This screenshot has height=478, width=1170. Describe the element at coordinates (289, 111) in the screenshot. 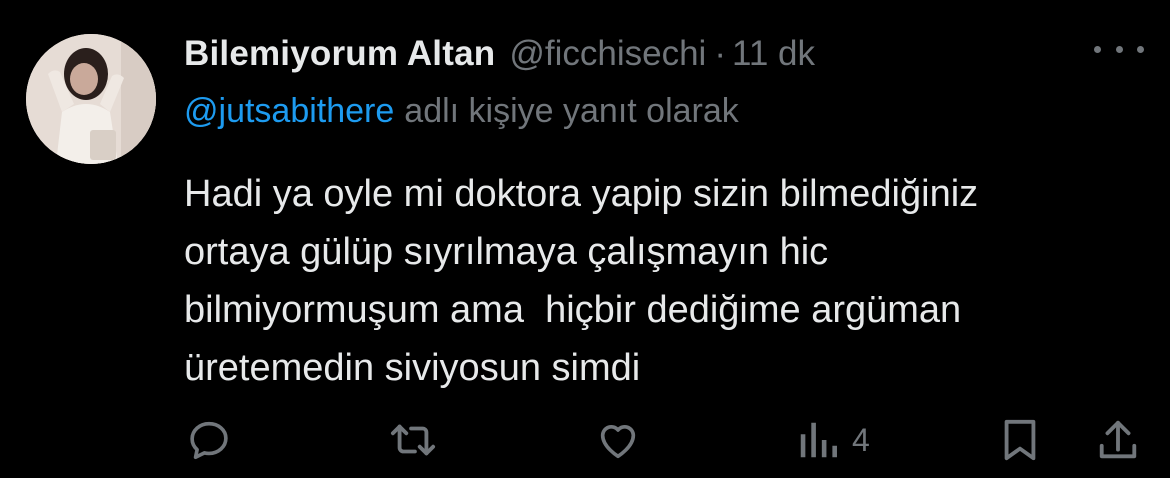

I see `reply-mention-link: @jutsabithere` at that location.